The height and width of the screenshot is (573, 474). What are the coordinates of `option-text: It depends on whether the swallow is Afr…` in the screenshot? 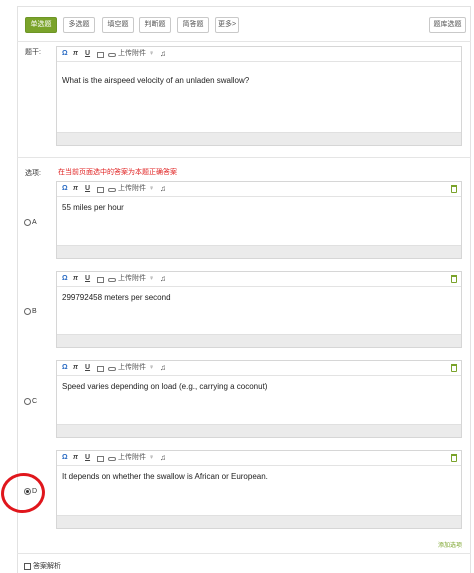 It's located at (259, 476).